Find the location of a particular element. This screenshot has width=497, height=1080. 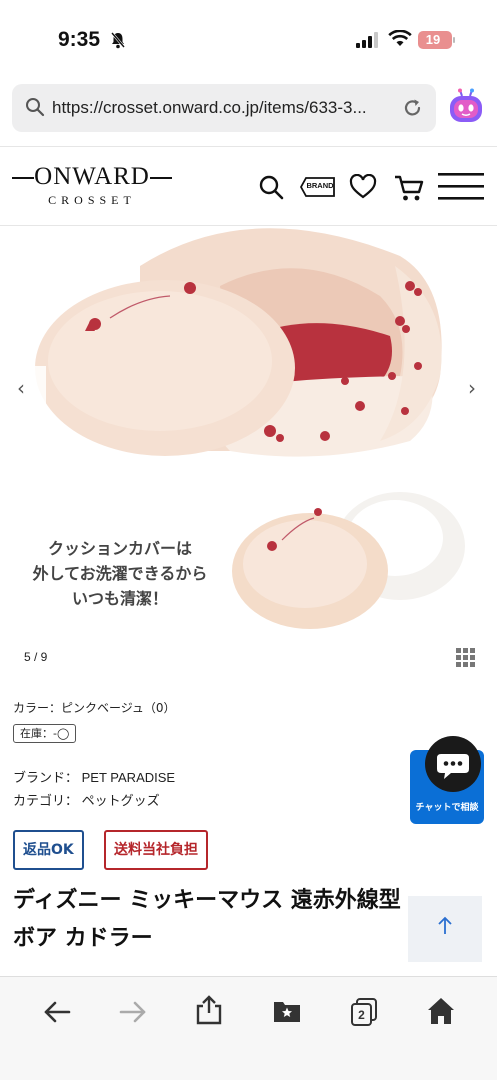

bell-slash-icon is located at coordinates (118, 40).